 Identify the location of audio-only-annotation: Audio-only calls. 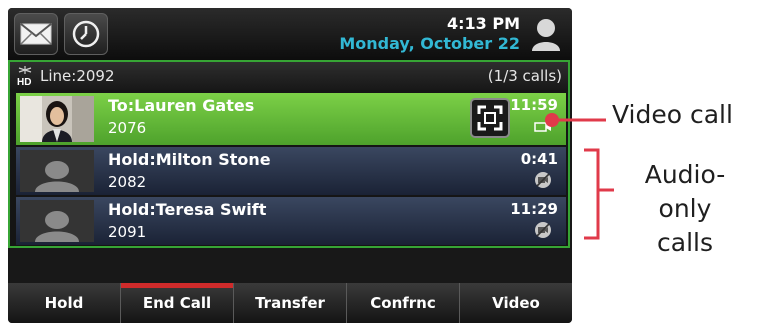
(685, 209).